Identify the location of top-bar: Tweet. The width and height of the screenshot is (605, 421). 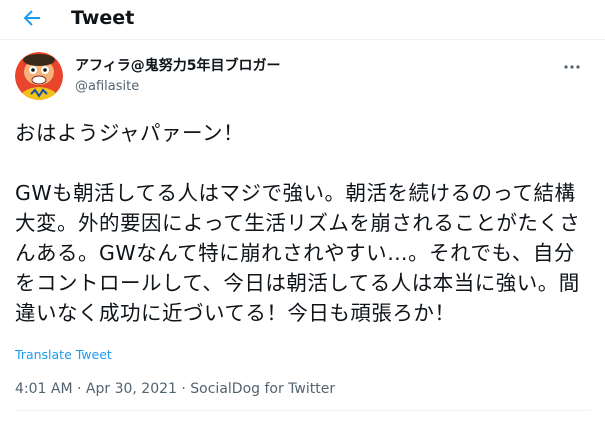
(302, 20).